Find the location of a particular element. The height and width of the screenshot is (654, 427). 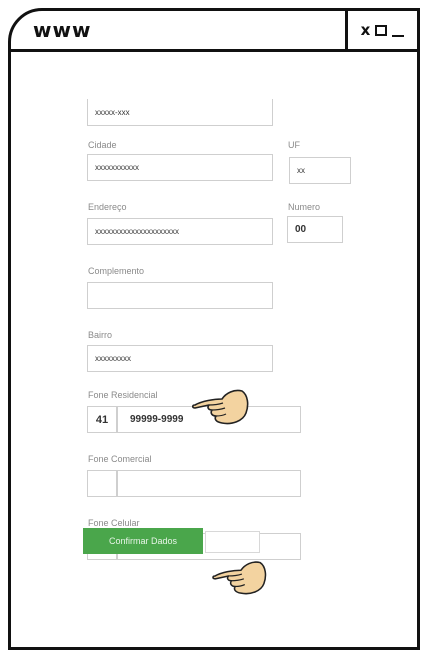

fone-residencial-ddd: 41 is located at coordinates (102, 419).